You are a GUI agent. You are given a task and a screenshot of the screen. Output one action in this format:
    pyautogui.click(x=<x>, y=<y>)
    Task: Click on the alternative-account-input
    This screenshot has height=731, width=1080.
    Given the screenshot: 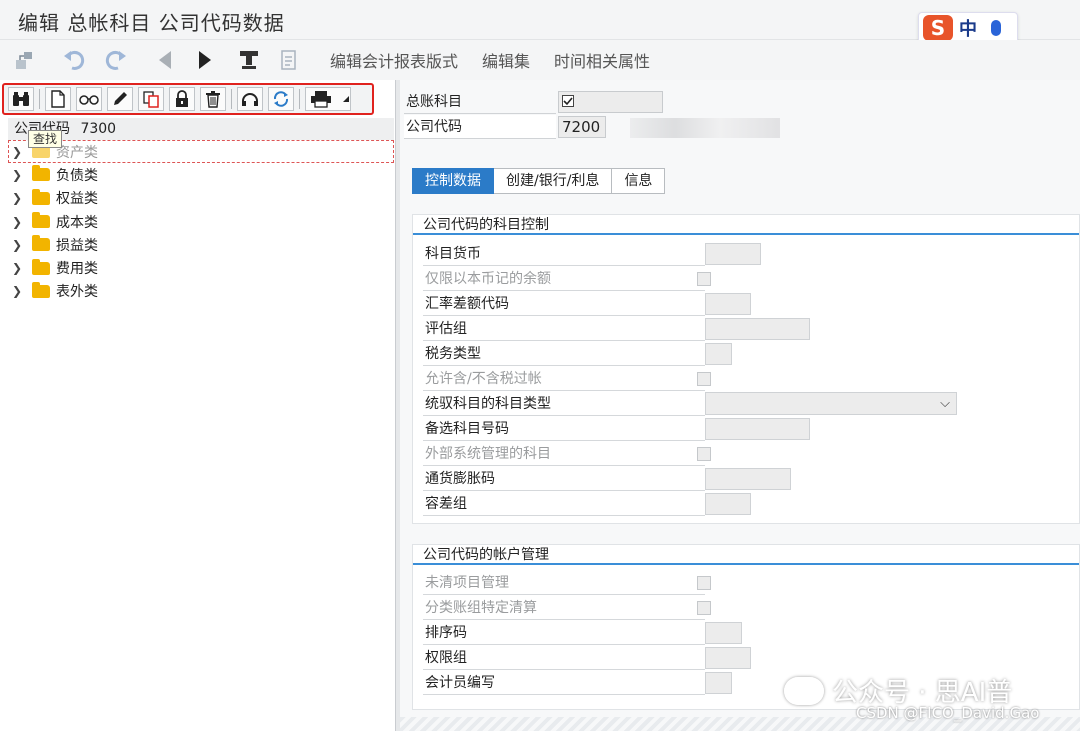 What is the action you would take?
    pyautogui.click(x=757, y=429)
    